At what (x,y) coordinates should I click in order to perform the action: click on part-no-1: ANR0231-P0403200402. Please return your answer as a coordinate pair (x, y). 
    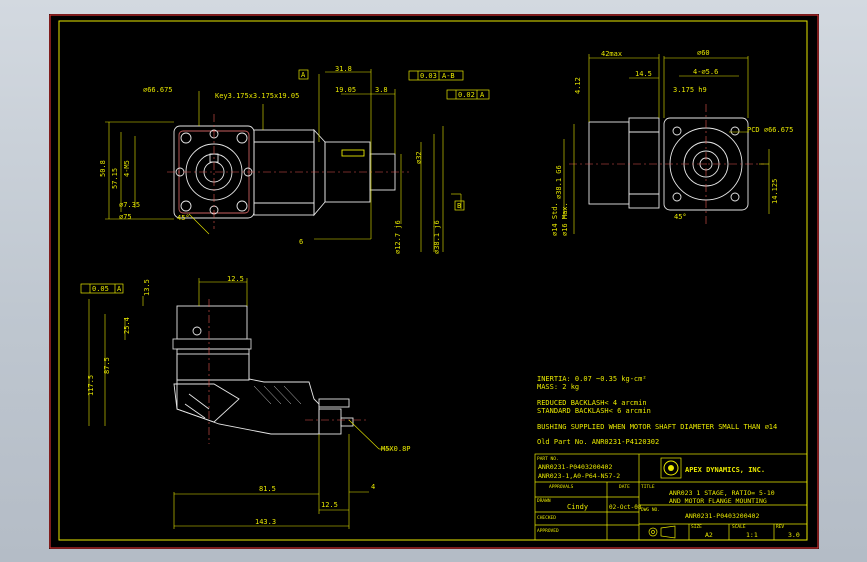
    Looking at the image, I should click on (575, 467).